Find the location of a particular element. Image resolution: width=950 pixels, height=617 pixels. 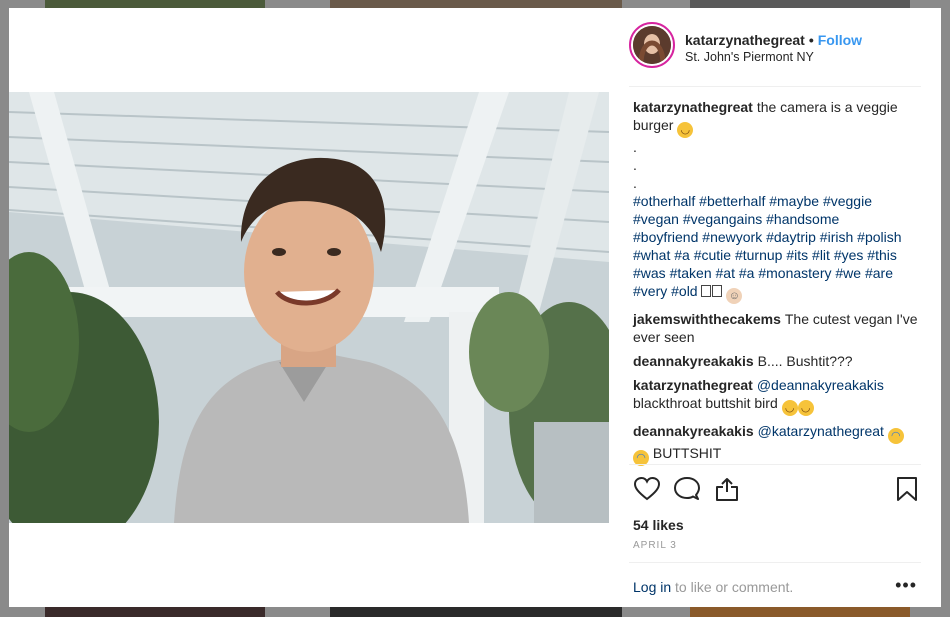

hashtag-link: #turnup is located at coordinates (758, 255).